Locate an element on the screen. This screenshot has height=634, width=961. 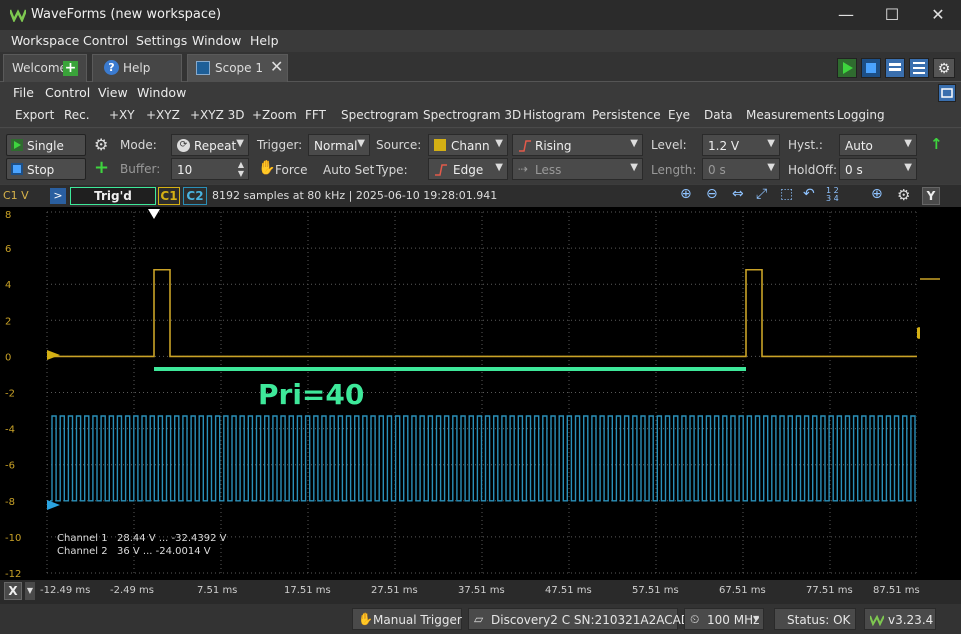
scope-menu-window: Window is located at coordinates (161, 92).